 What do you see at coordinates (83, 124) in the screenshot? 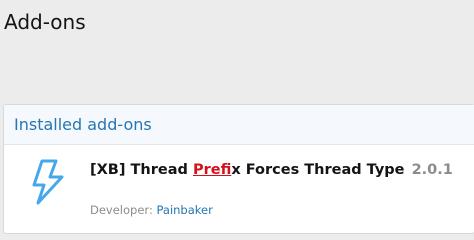
I see `installed-addons-header-label: Installed add-ons` at bounding box center [83, 124].